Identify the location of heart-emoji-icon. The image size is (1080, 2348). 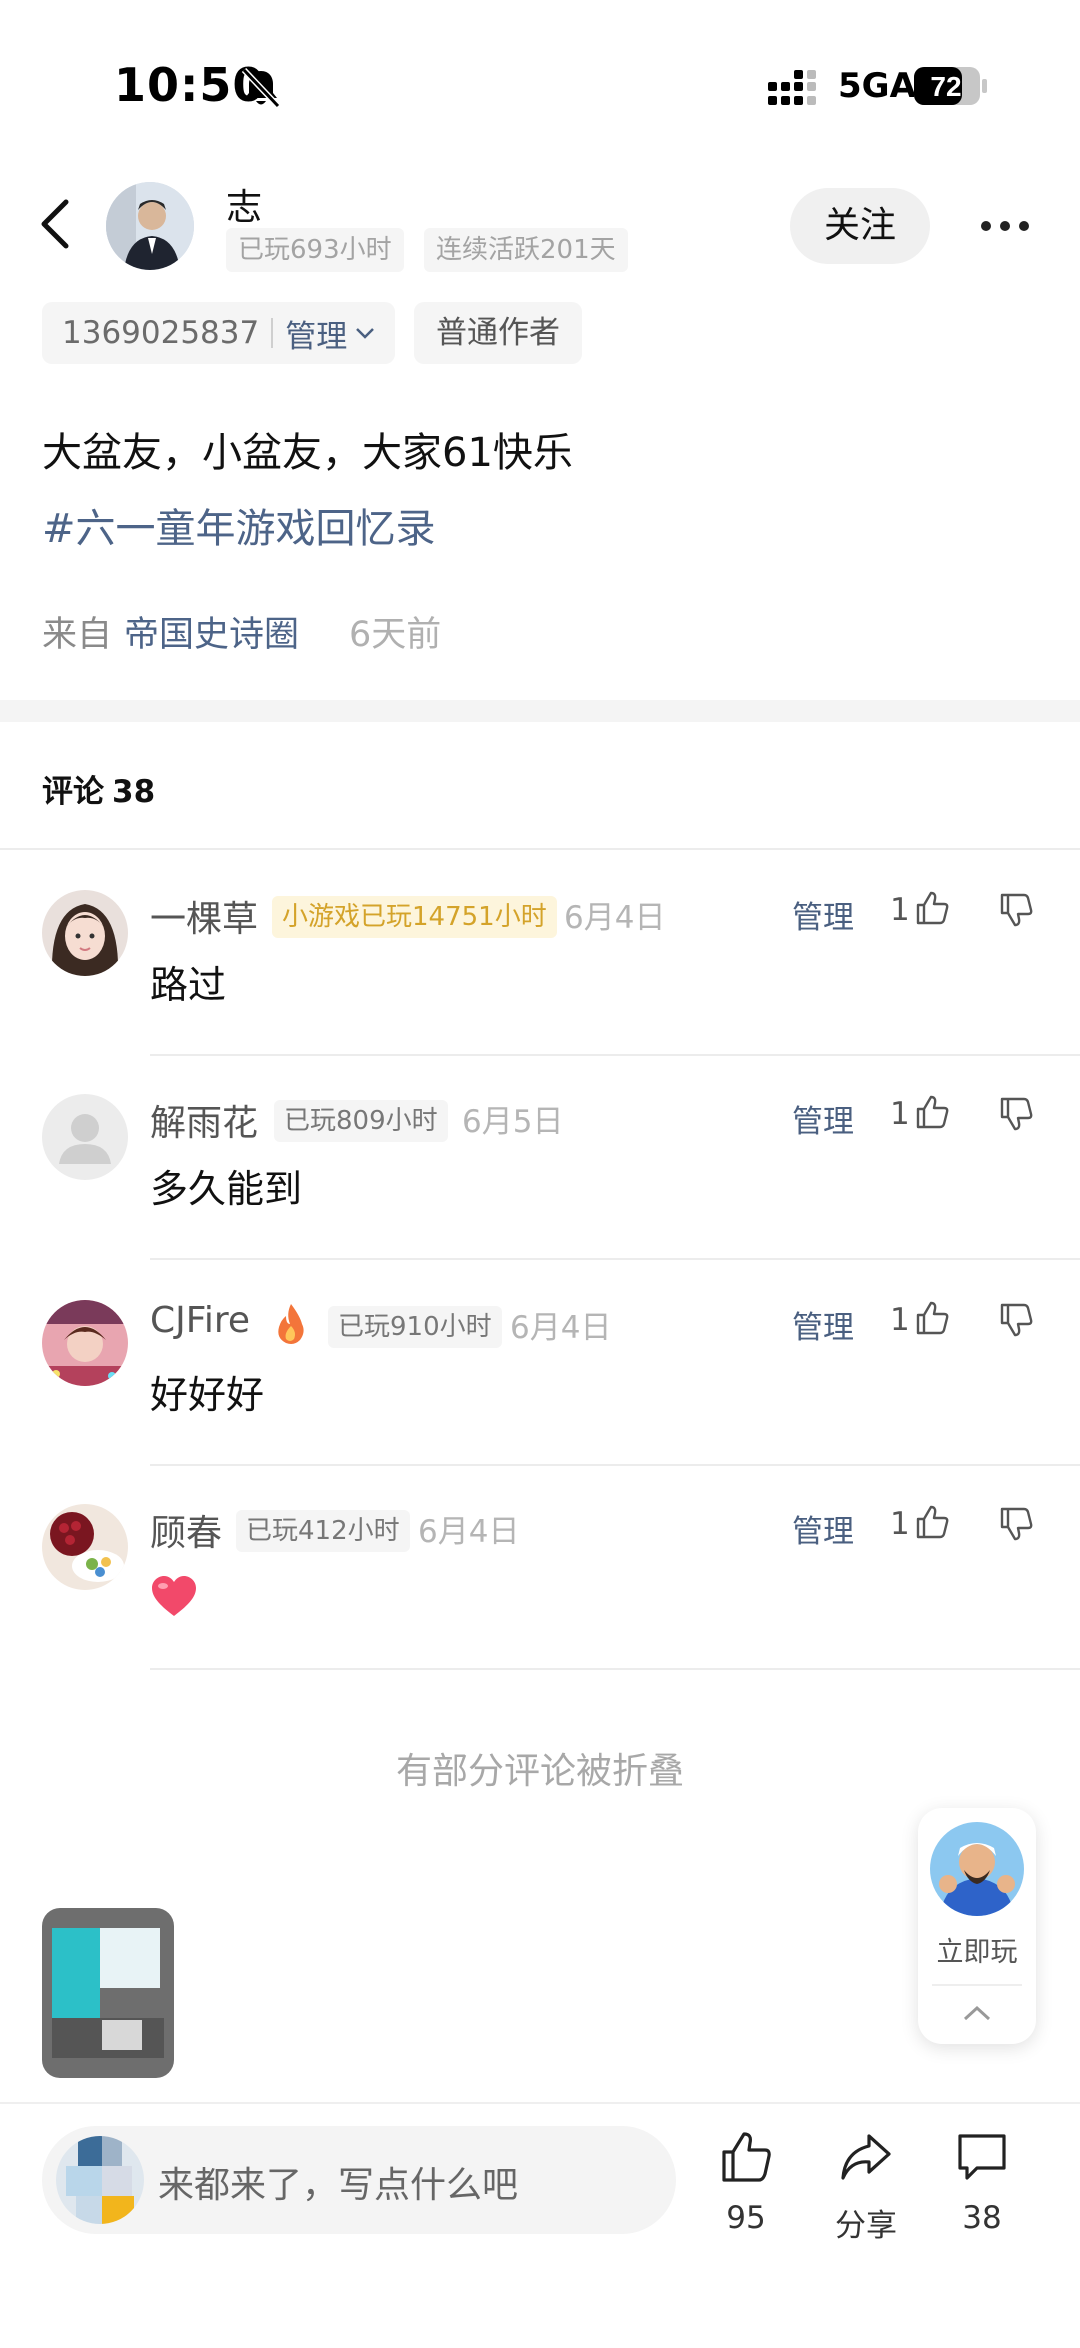
(174, 1596).